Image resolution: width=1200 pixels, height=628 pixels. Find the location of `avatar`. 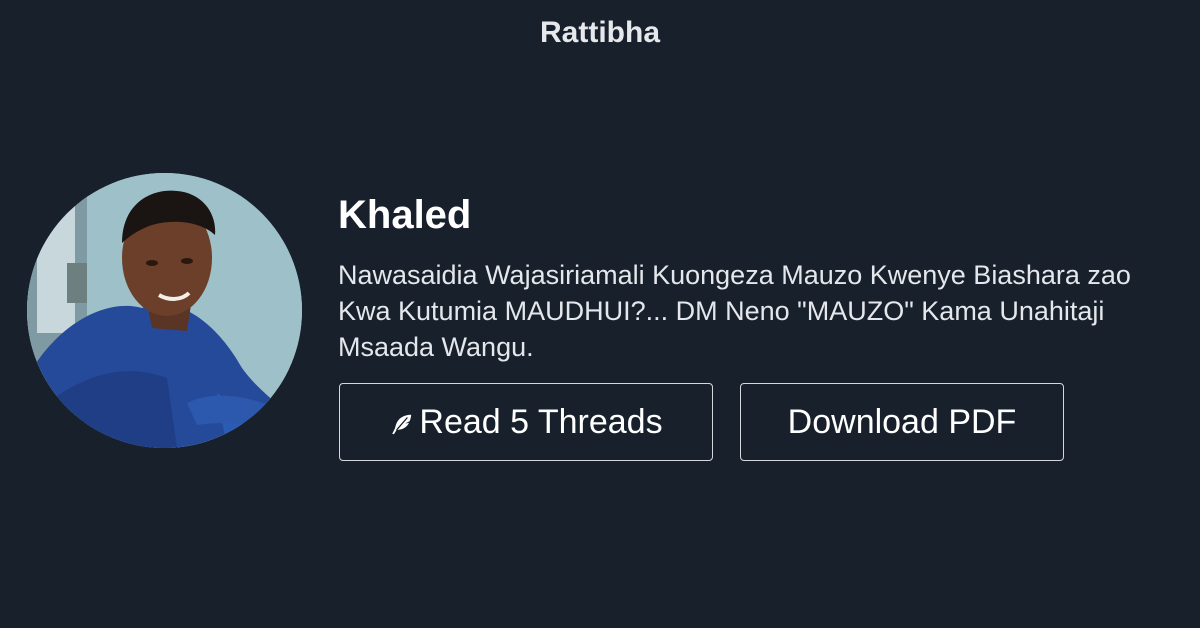

avatar is located at coordinates (164, 310).